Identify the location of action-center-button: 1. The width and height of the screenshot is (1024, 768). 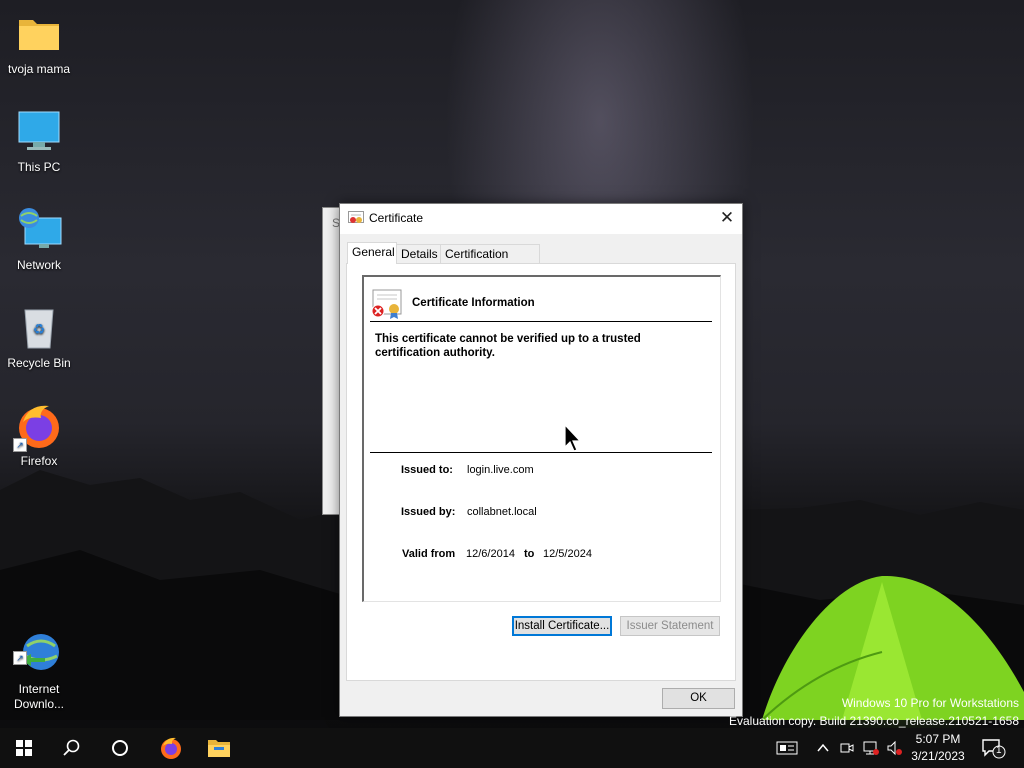
(993, 748).